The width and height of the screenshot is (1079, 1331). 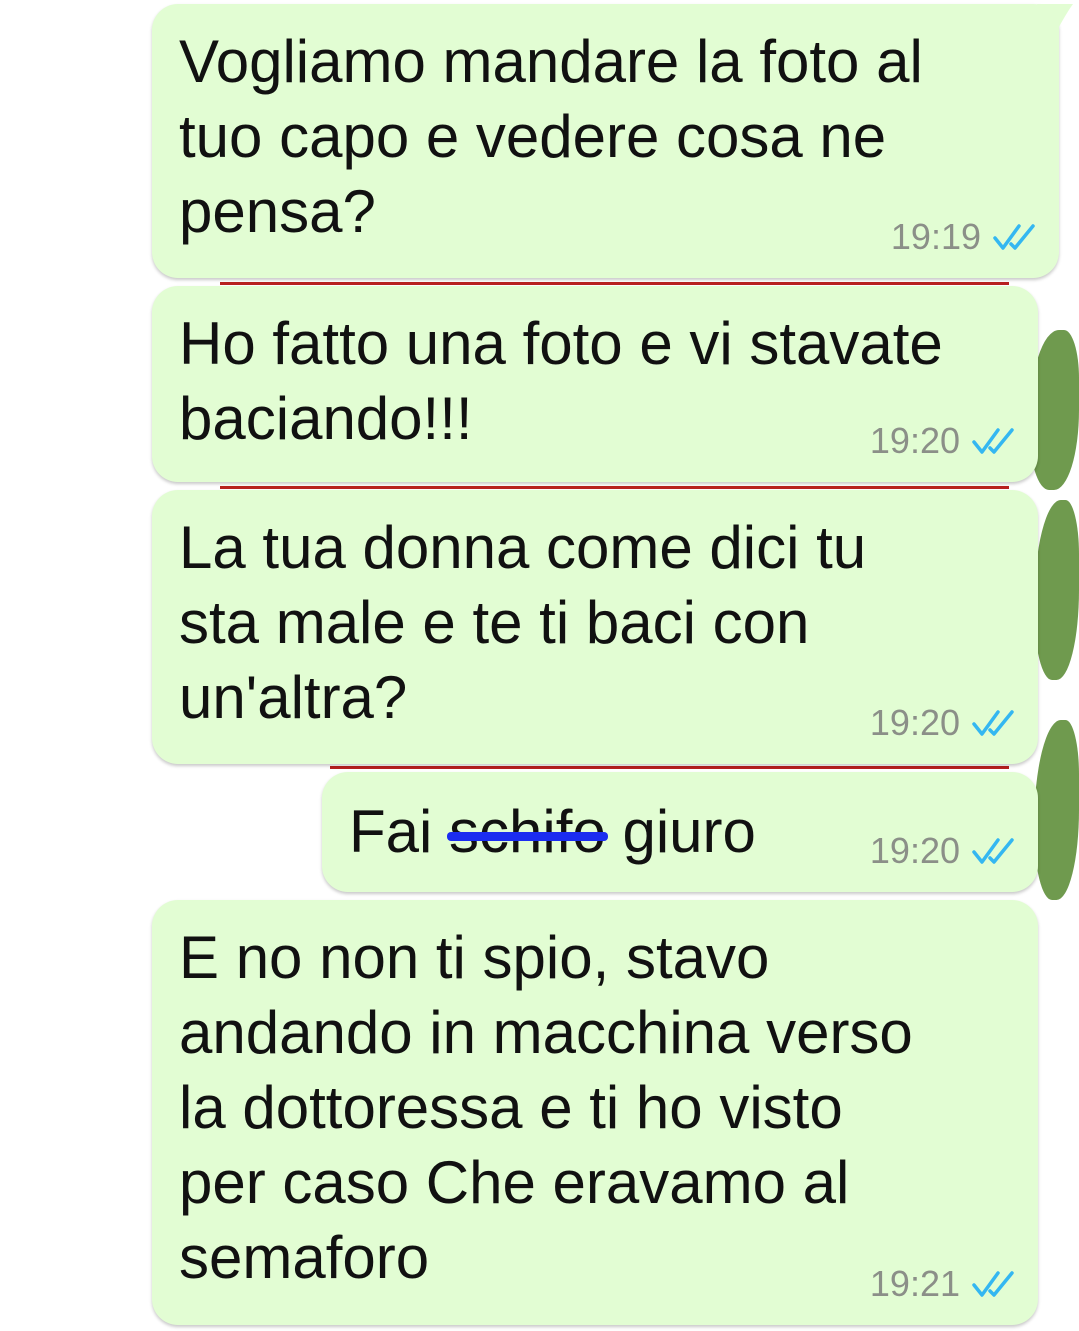 I want to click on message-text: Fai schifo giuro, so click(x=552, y=831).